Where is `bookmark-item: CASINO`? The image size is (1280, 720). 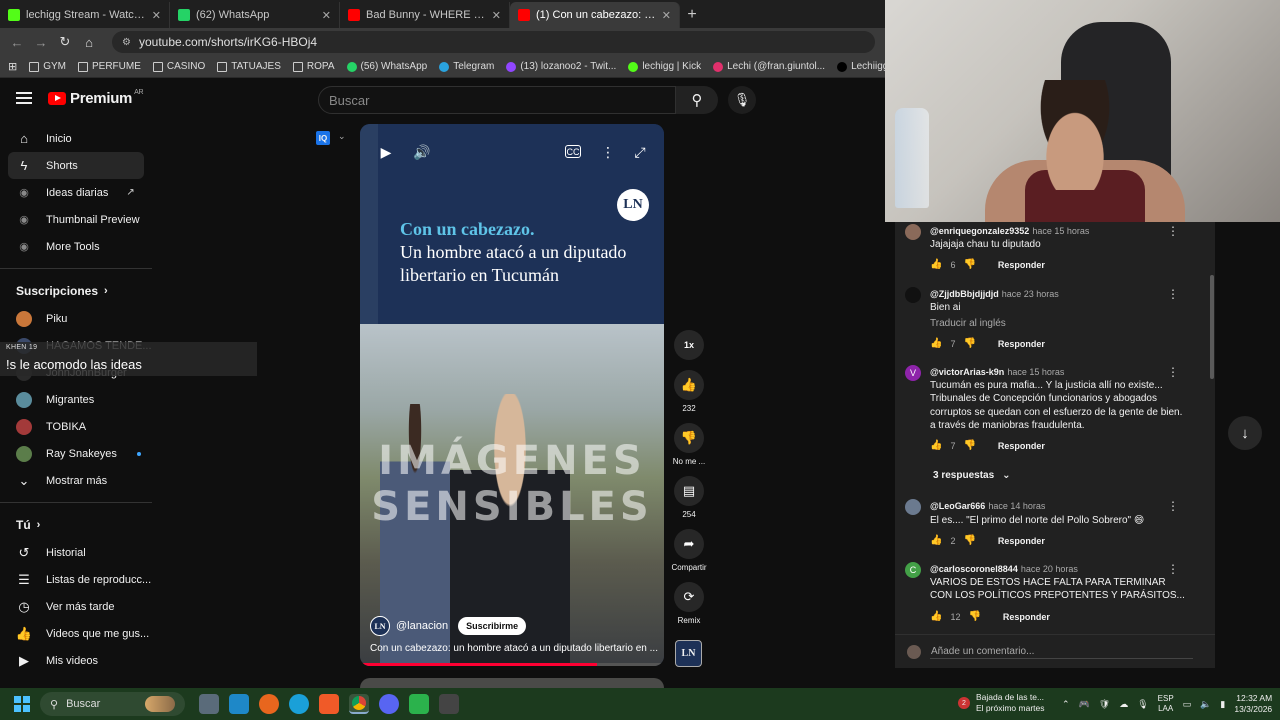 bookmark-item: CASINO is located at coordinates (178, 66).